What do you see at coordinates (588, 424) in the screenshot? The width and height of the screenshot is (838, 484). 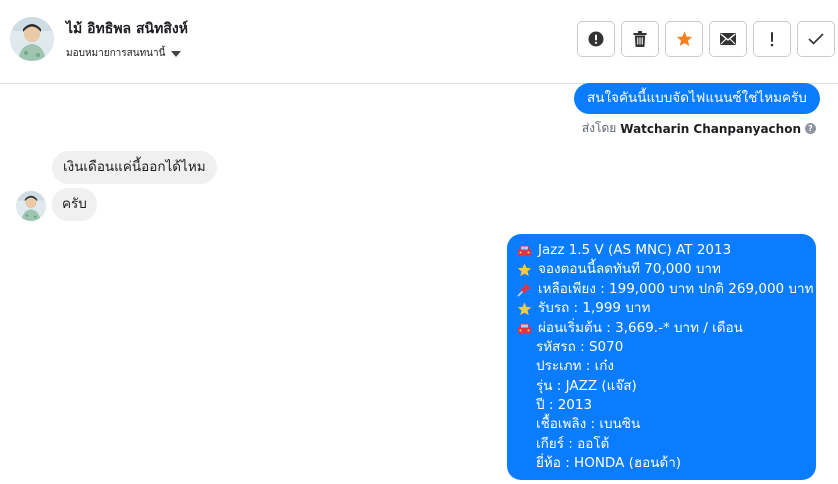 I see `listing-fuel: เชื้อเพลิง : เบนซิน` at bounding box center [588, 424].